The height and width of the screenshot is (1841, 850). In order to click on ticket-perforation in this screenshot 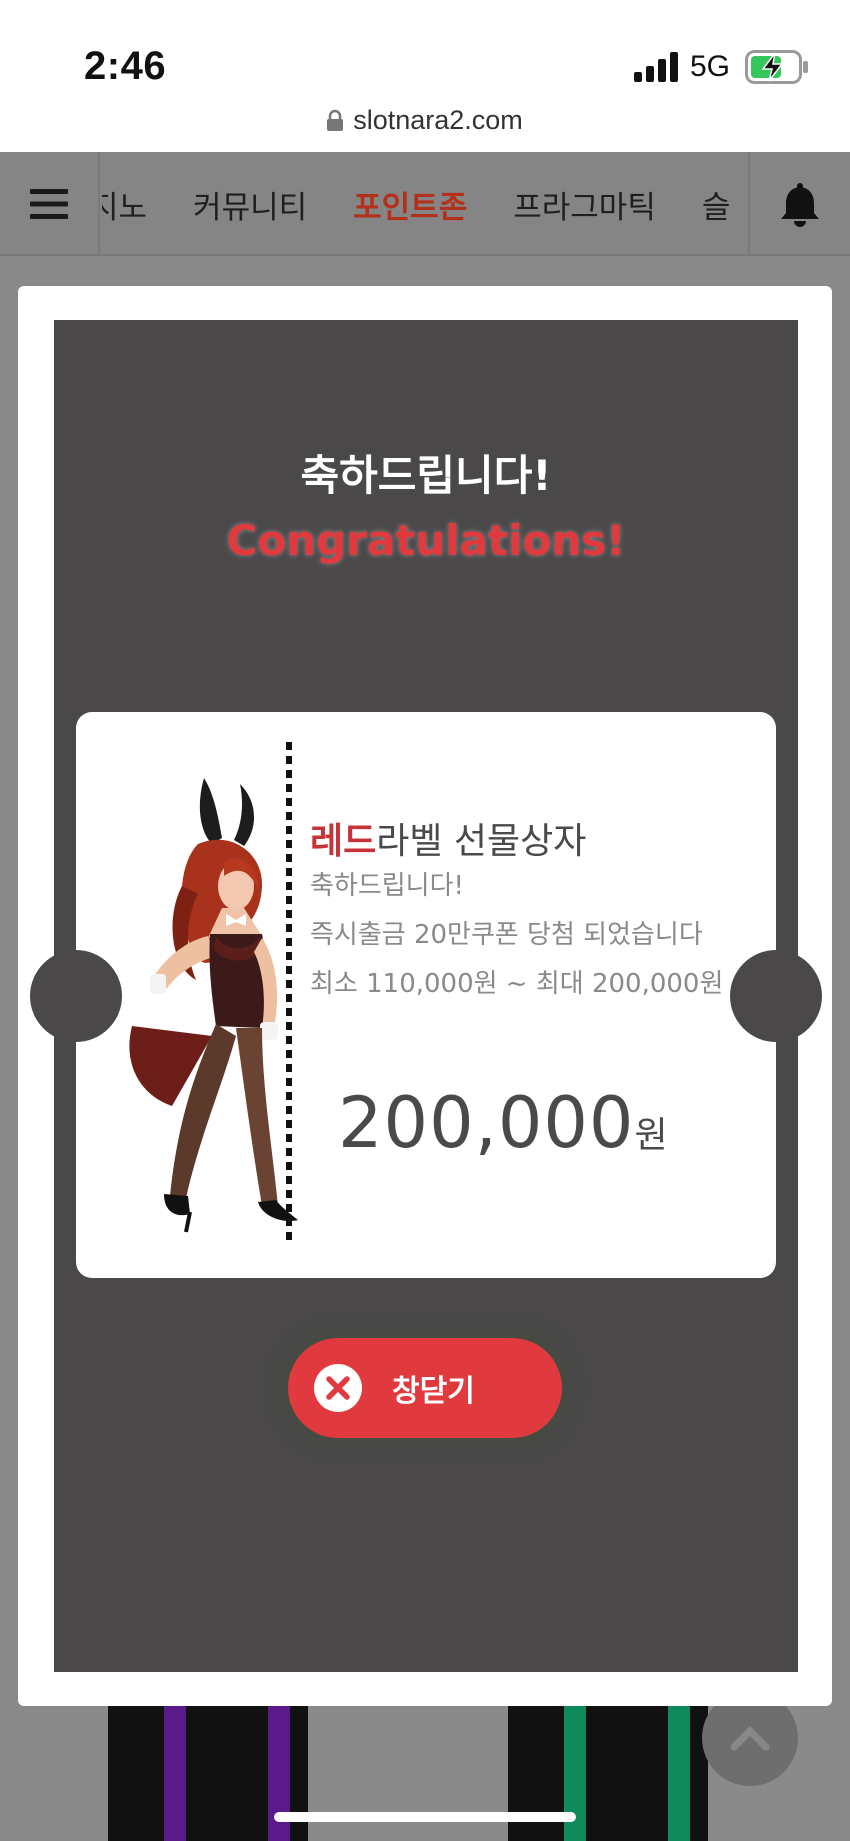, I will do `click(289, 992)`.